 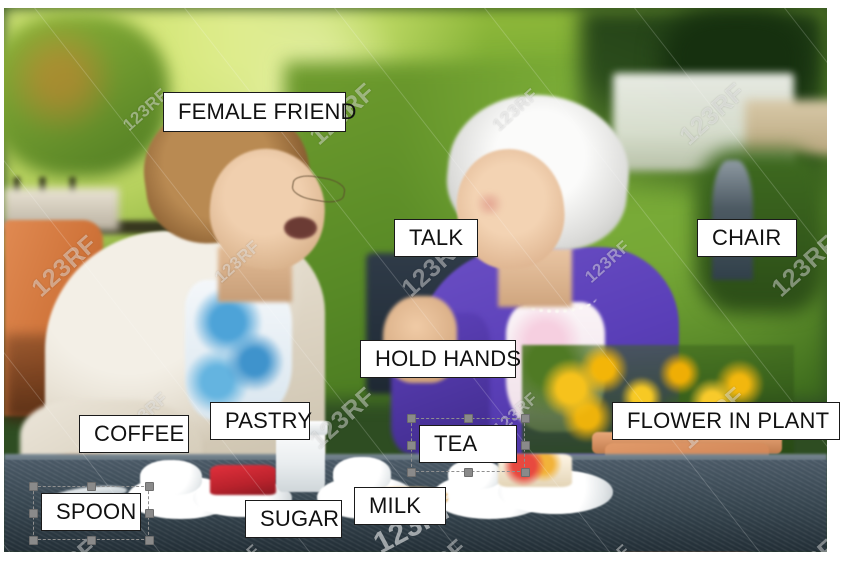 I want to click on label-text-talk: TALK, so click(x=436, y=237).